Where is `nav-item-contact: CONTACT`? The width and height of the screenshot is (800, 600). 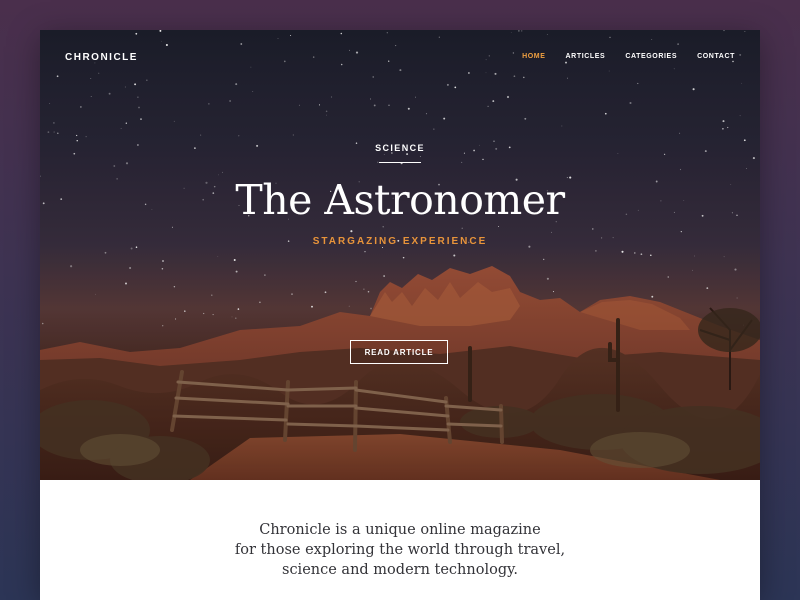
nav-item-contact: CONTACT is located at coordinates (716, 56).